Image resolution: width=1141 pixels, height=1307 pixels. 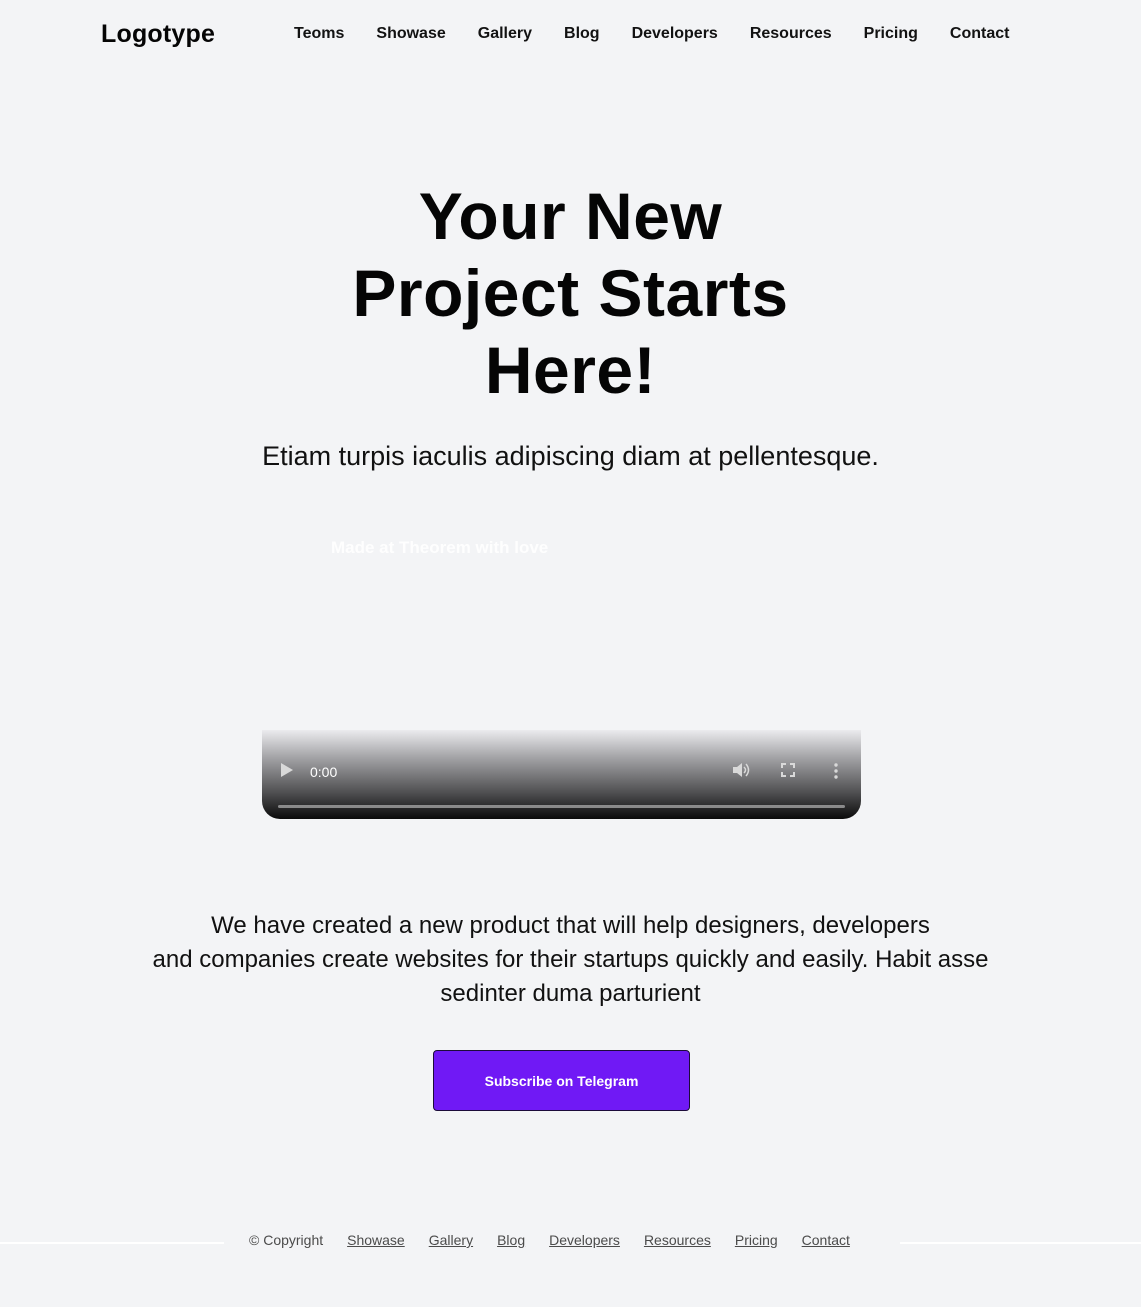 What do you see at coordinates (1020, 1243) in the screenshot?
I see `footer-divider-right` at bounding box center [1020, 1243].